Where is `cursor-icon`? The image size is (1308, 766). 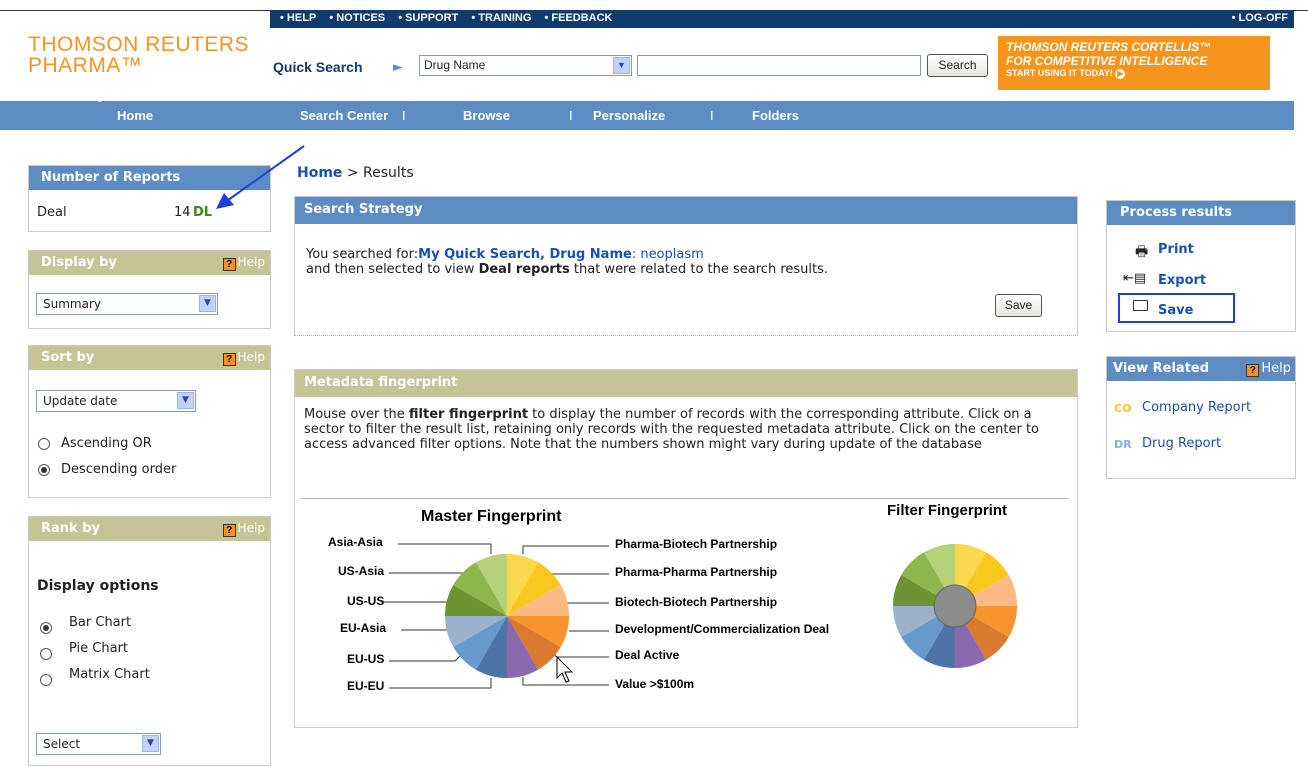
cursor-icon is located at coordinates (565, 669).